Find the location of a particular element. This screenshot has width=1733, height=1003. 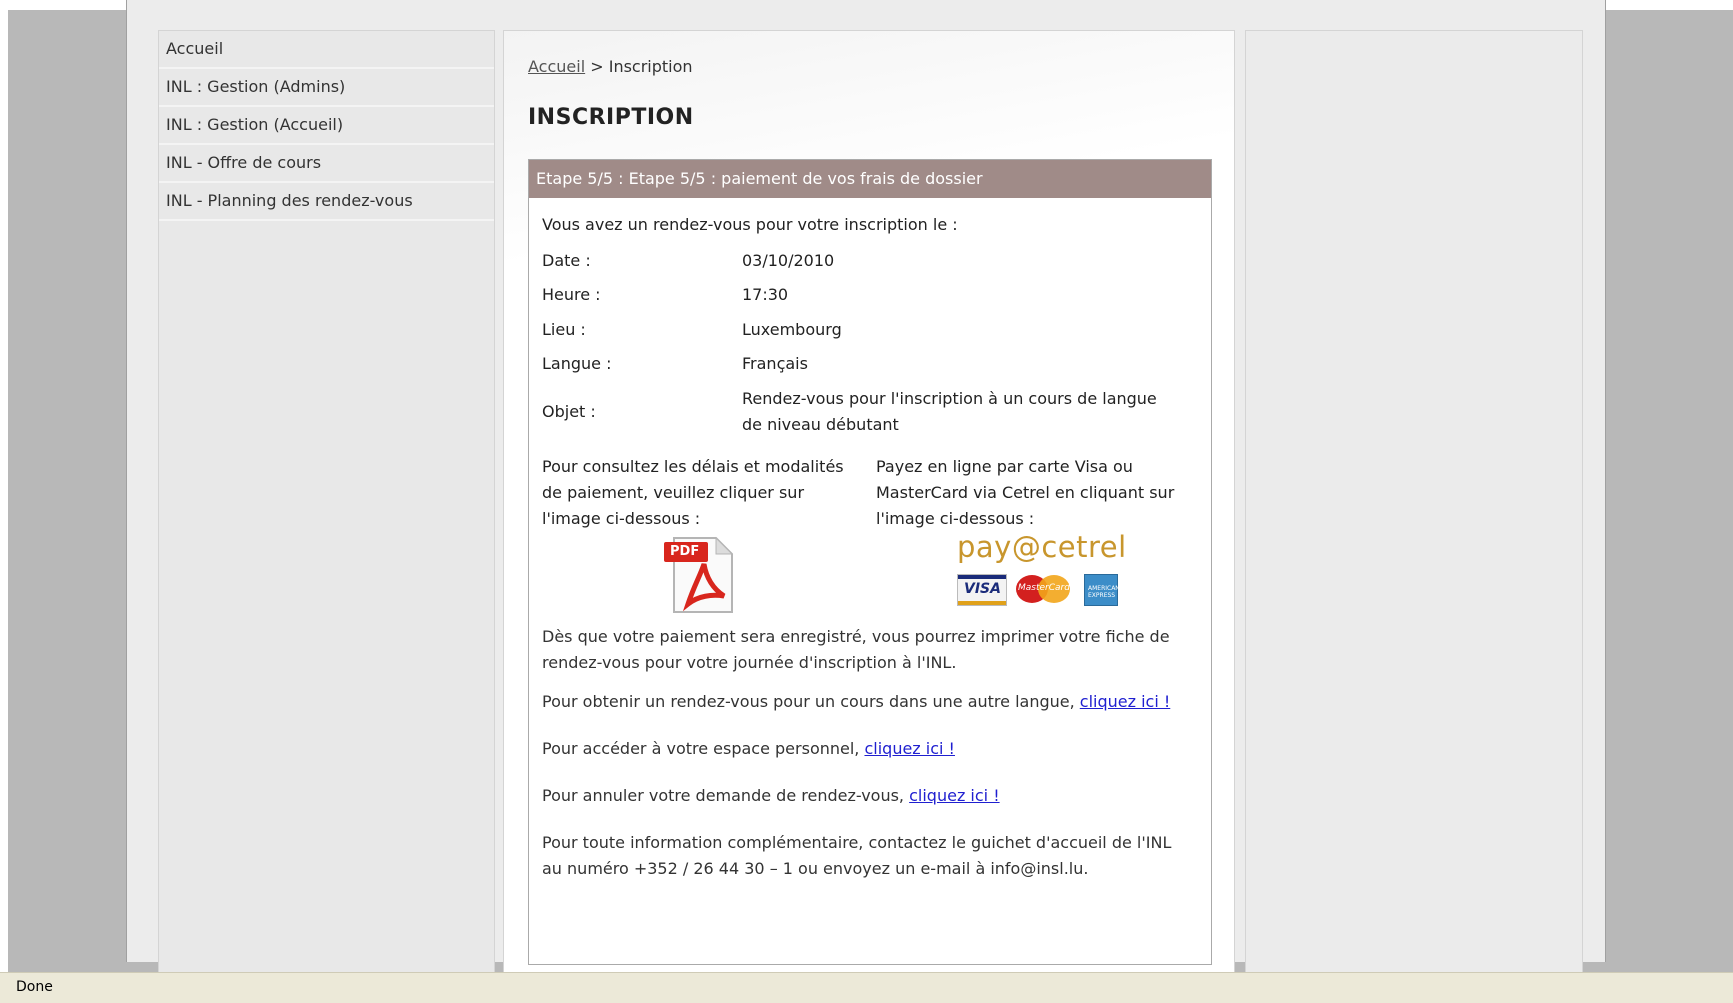

language-label: Langue : is located at coordinates (577, 363).